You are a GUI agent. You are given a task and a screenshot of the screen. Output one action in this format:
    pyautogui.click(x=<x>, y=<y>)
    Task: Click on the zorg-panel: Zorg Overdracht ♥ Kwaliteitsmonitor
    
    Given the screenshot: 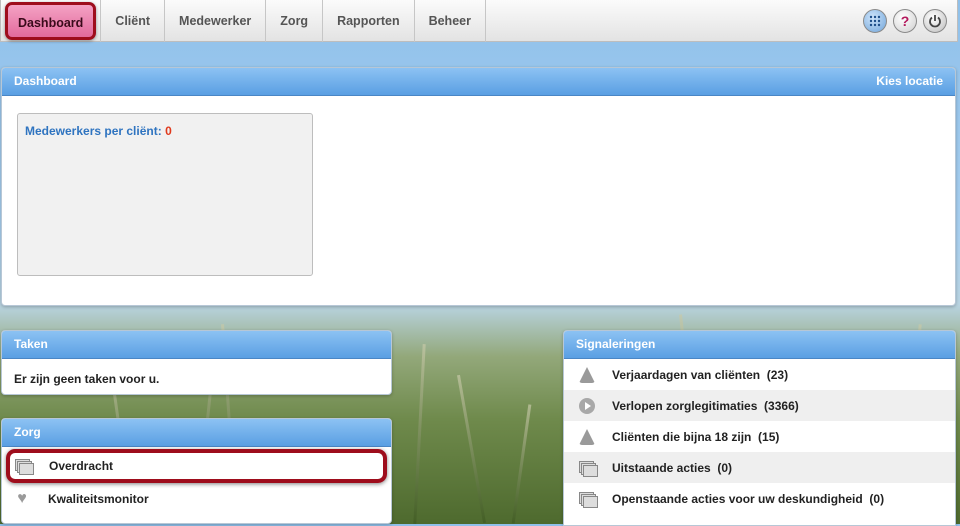 What is the action you would take?
    pyautogui.click(x=196, y=471)
    